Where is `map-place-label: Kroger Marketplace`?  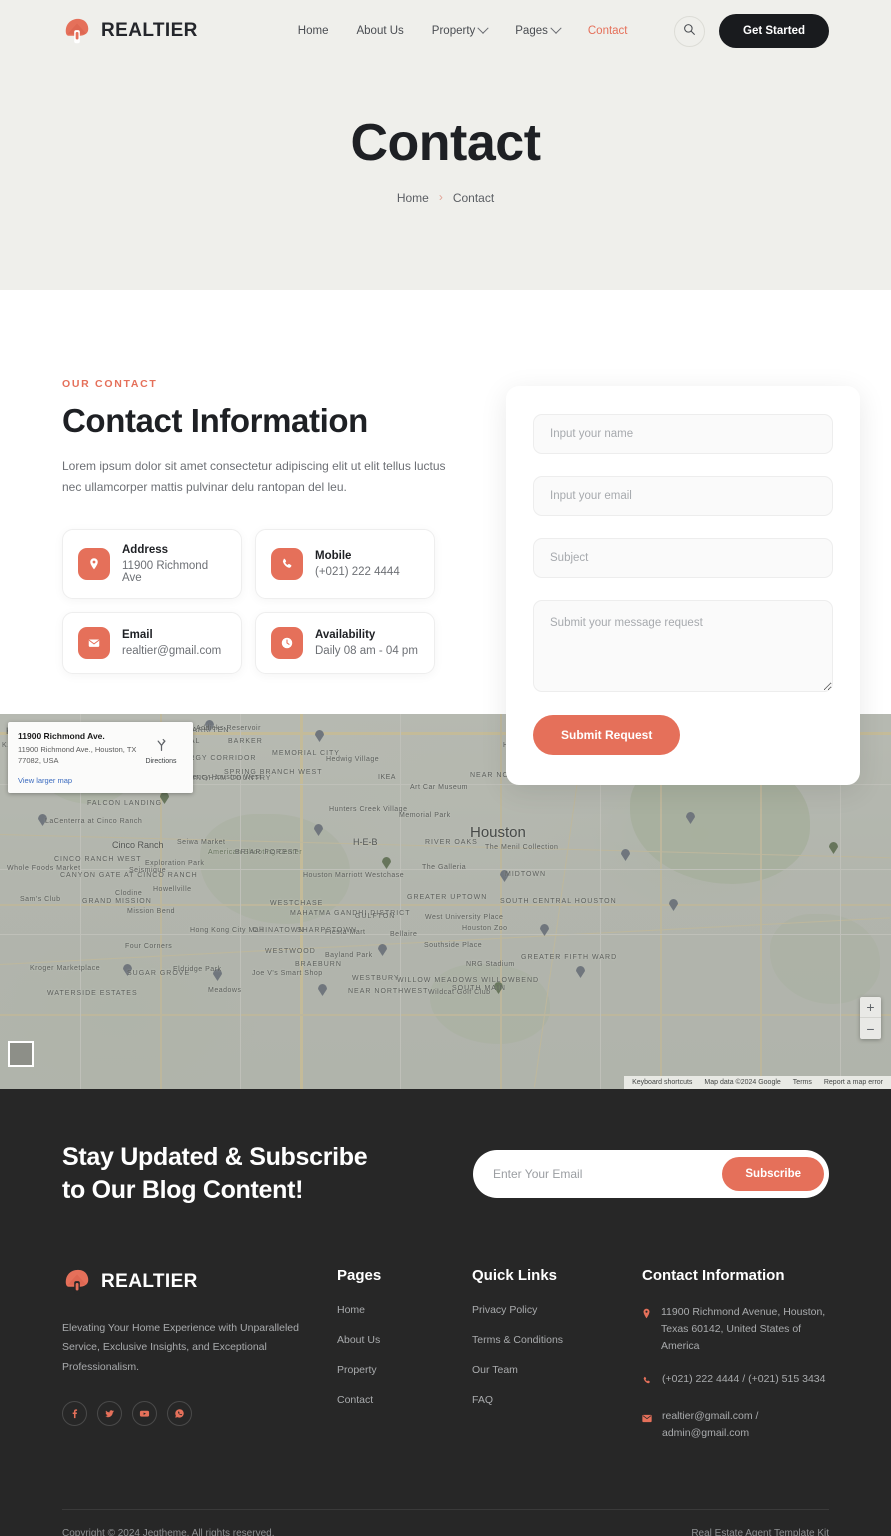 map-place-label: Kroger Marketplace is located at coordinates (65, 968).